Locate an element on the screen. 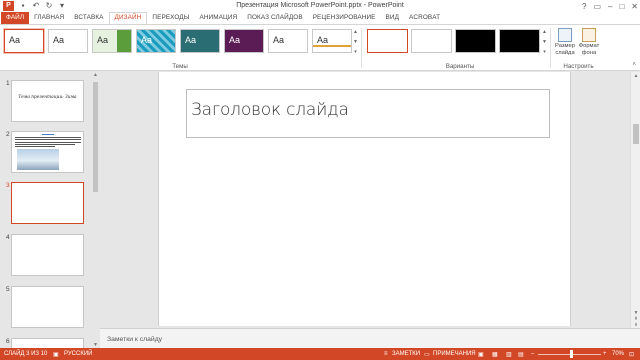 The image size is (640, 360). tab-file: ФАЙЛ is located at coordinates (15, 18).